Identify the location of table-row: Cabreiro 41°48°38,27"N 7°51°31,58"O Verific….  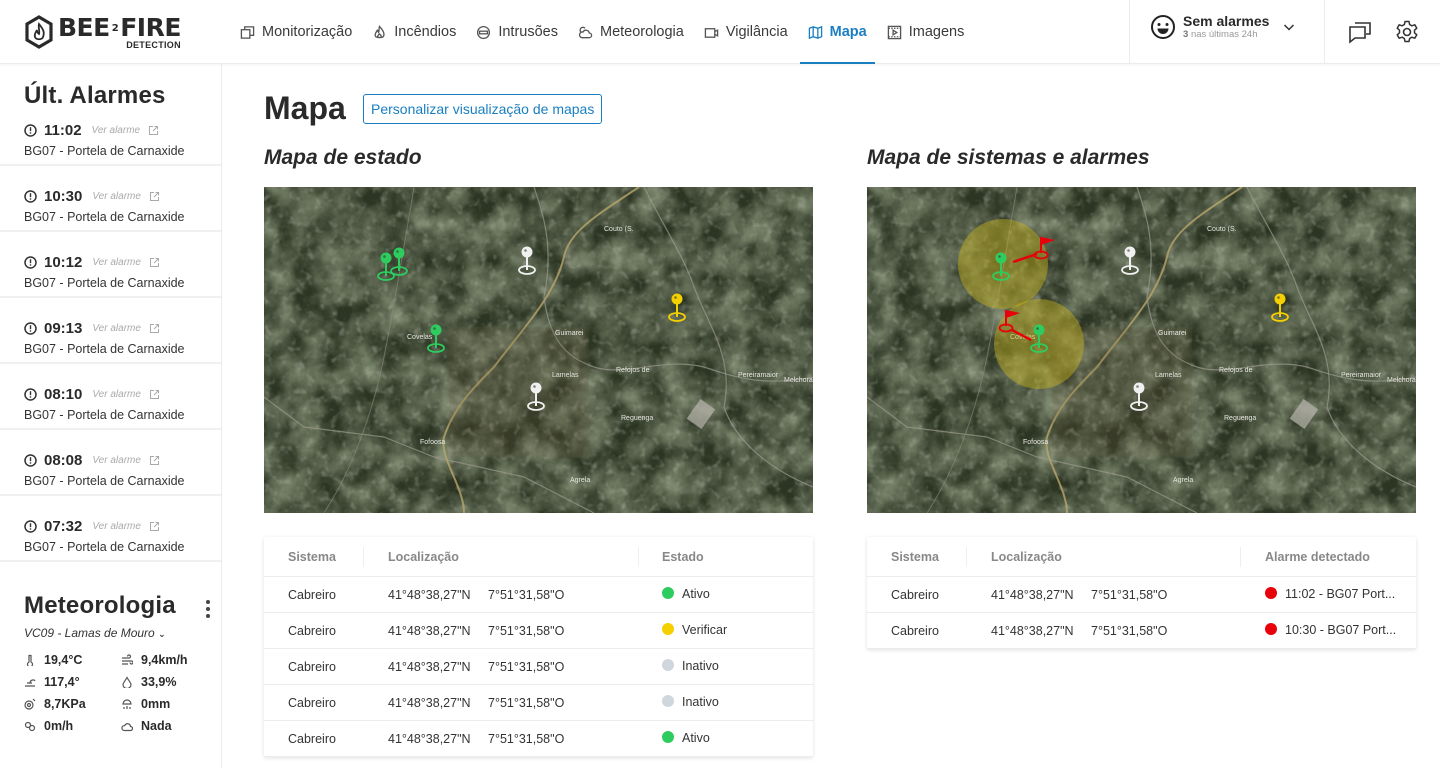
(538, 631).